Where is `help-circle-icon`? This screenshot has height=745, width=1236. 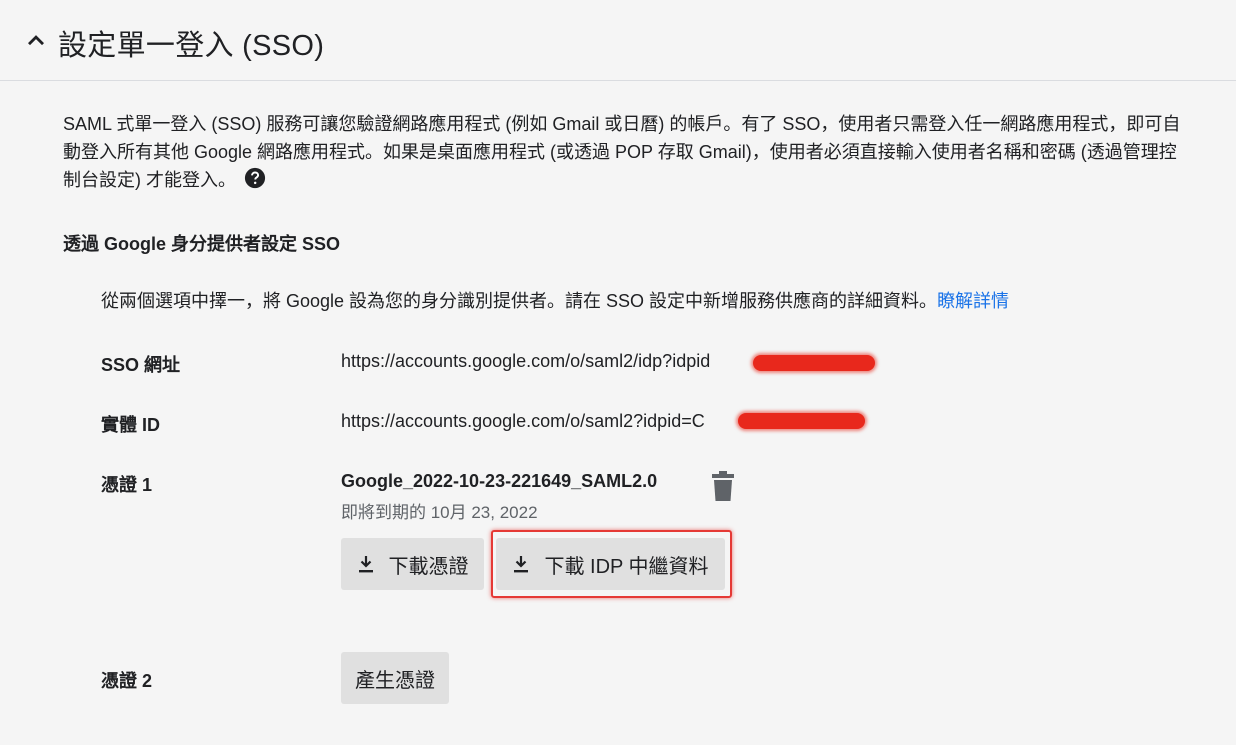
help-circle-icon is located at coordinates (255, 178).